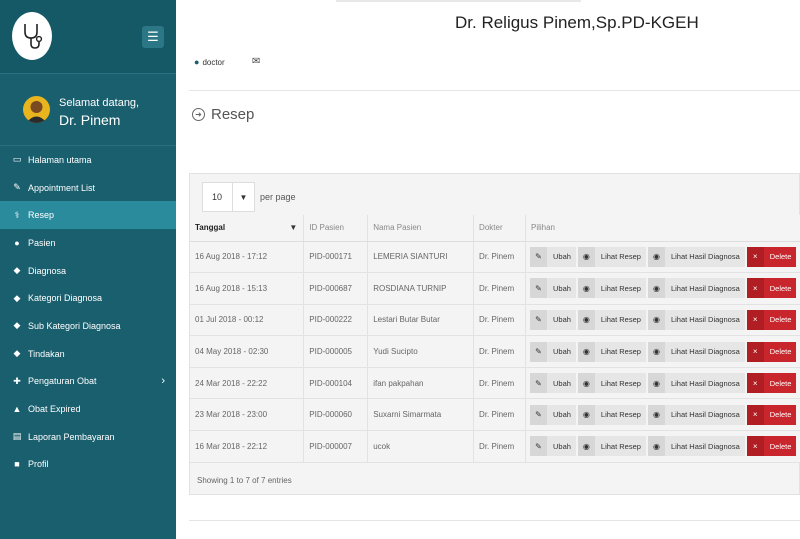 The height and width of the screenshot is (539, 800). Describe the element at coordinates (88, 215) in the screenshot. I see `sidebar-item-resep: ⚕ Resep` at that location.